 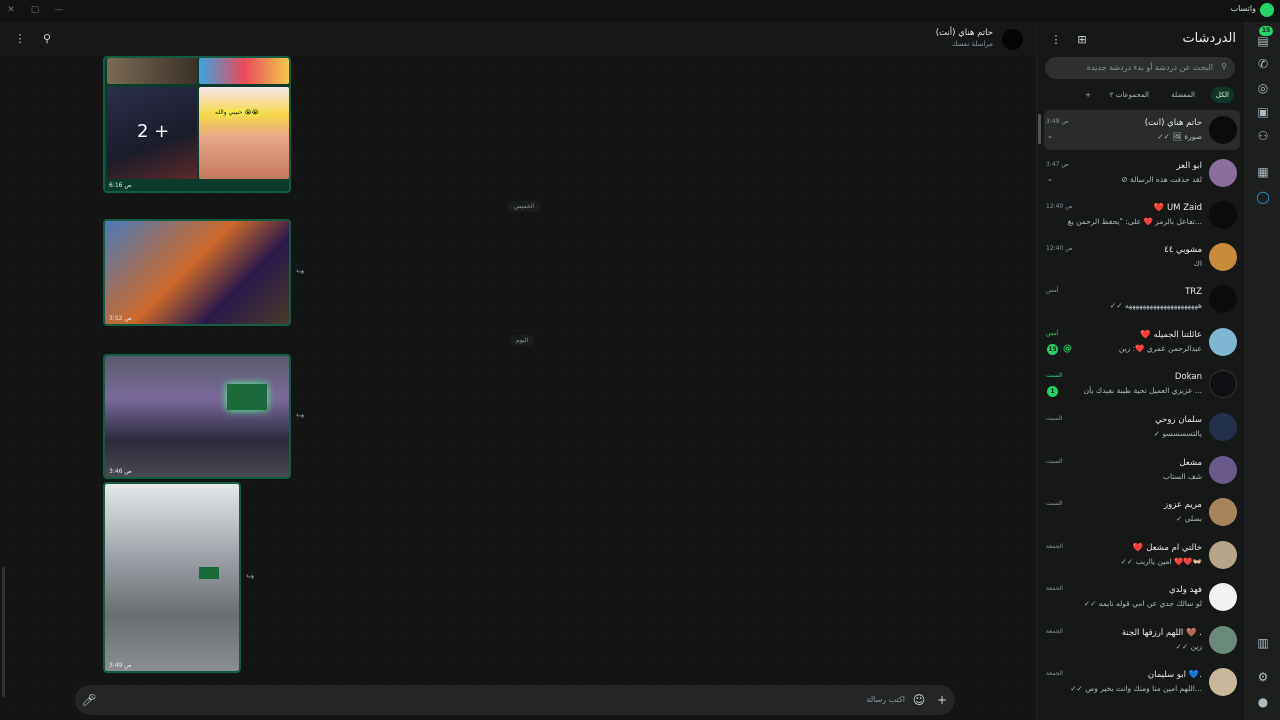 I want to click on search-input: البحث عن دردشة أو بدء دردشة جديدة ⚲, so click(x=1140, y=68).